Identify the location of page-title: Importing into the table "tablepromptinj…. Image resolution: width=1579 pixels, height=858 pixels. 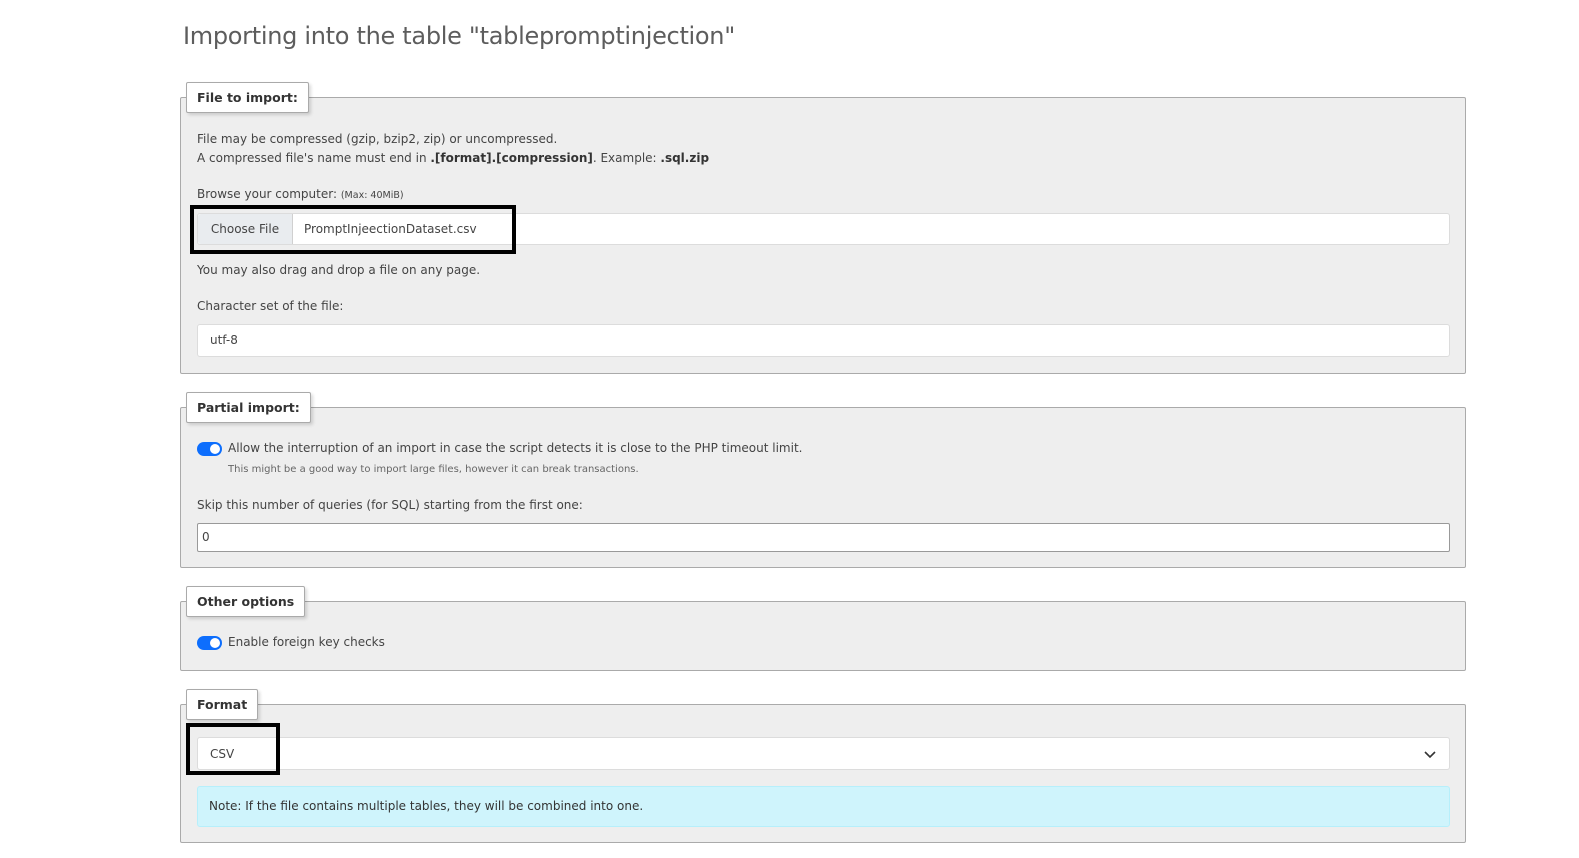
(459, 36).